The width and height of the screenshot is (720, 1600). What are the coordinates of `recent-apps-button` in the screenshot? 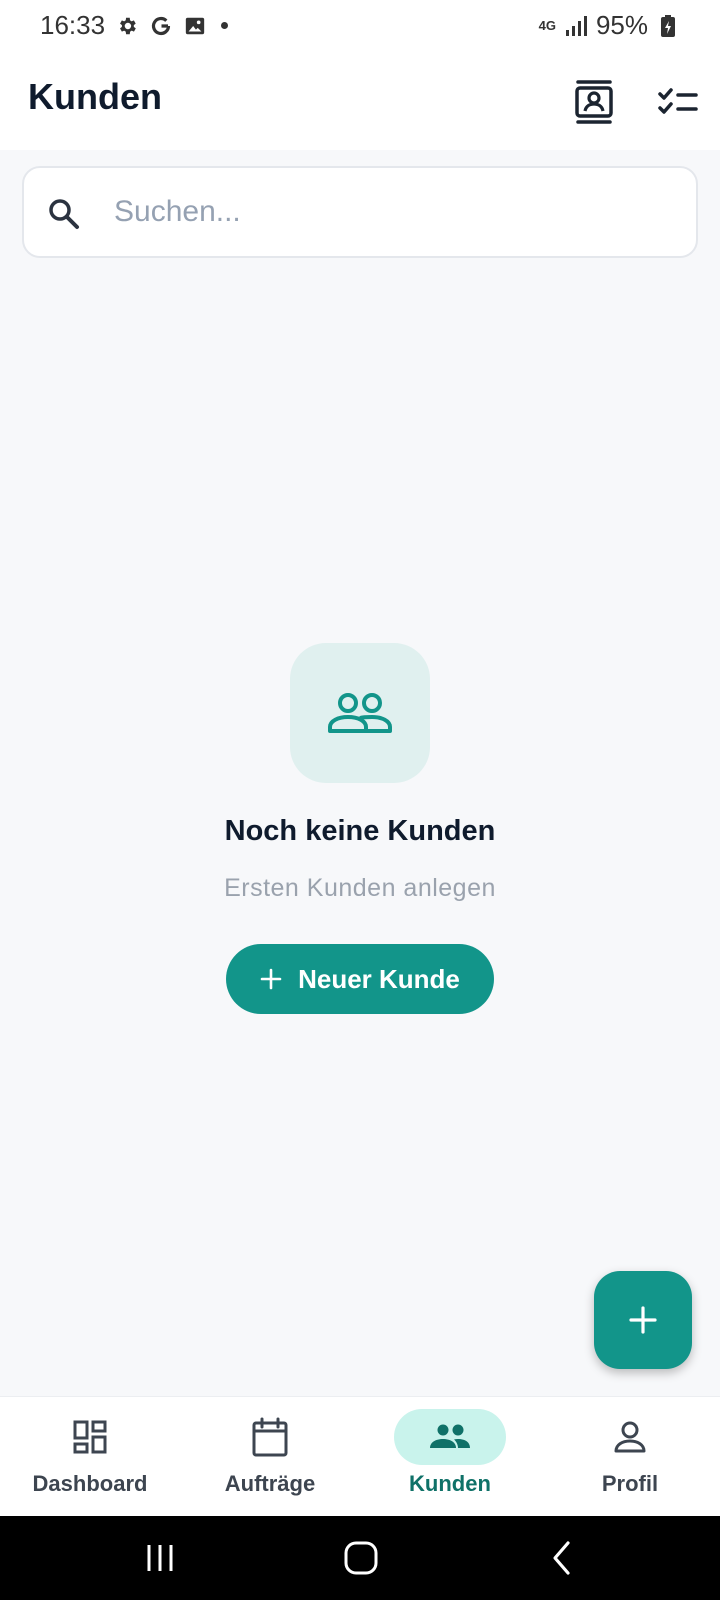 It's located at (160, 1558).